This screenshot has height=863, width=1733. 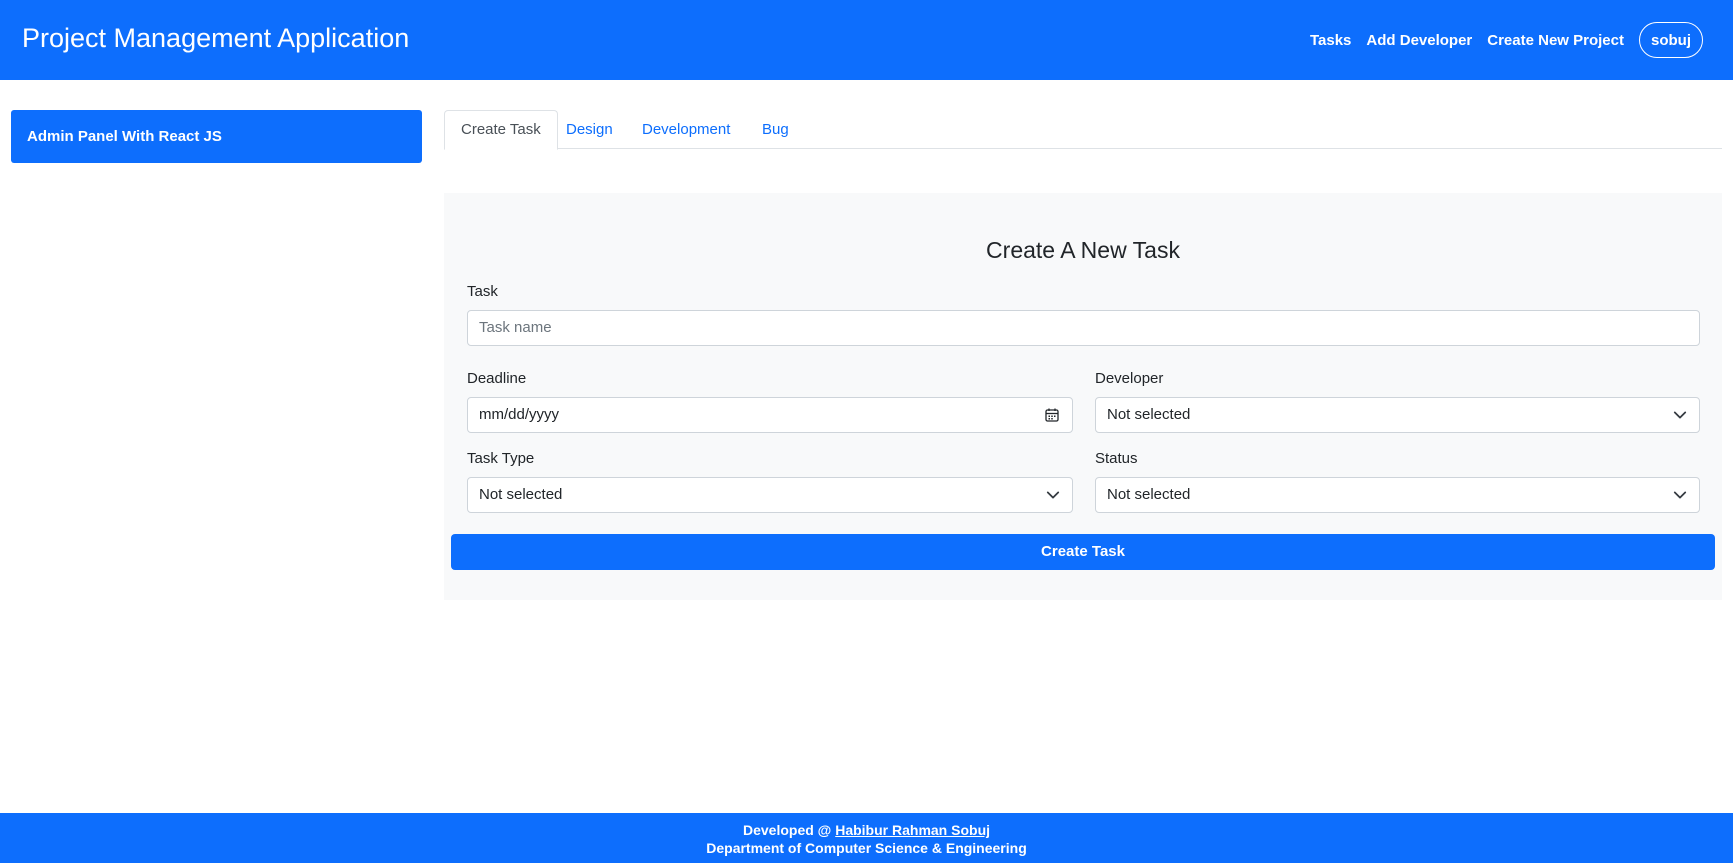 I want to click on author-link: Habibur Rahman Sobuj, so click(x=912, y=830).